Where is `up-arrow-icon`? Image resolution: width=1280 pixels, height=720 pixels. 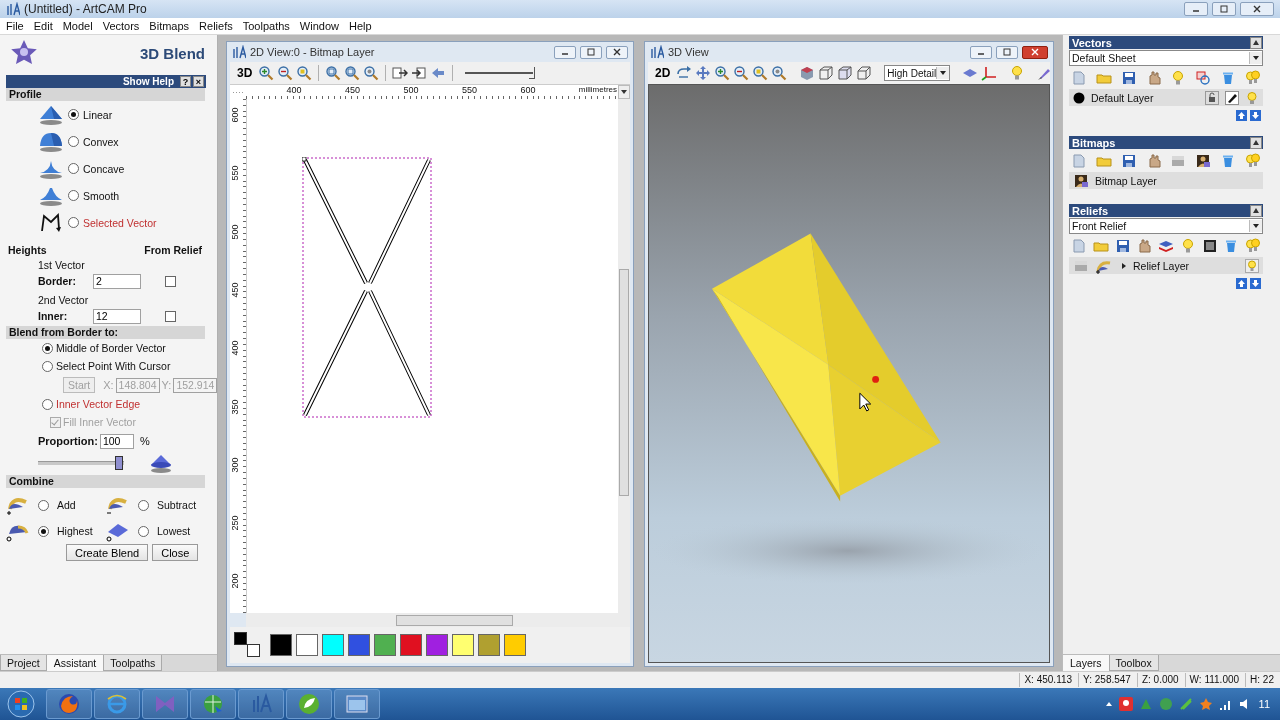 up-arrow-icon is located at coordinates (1241, 283).